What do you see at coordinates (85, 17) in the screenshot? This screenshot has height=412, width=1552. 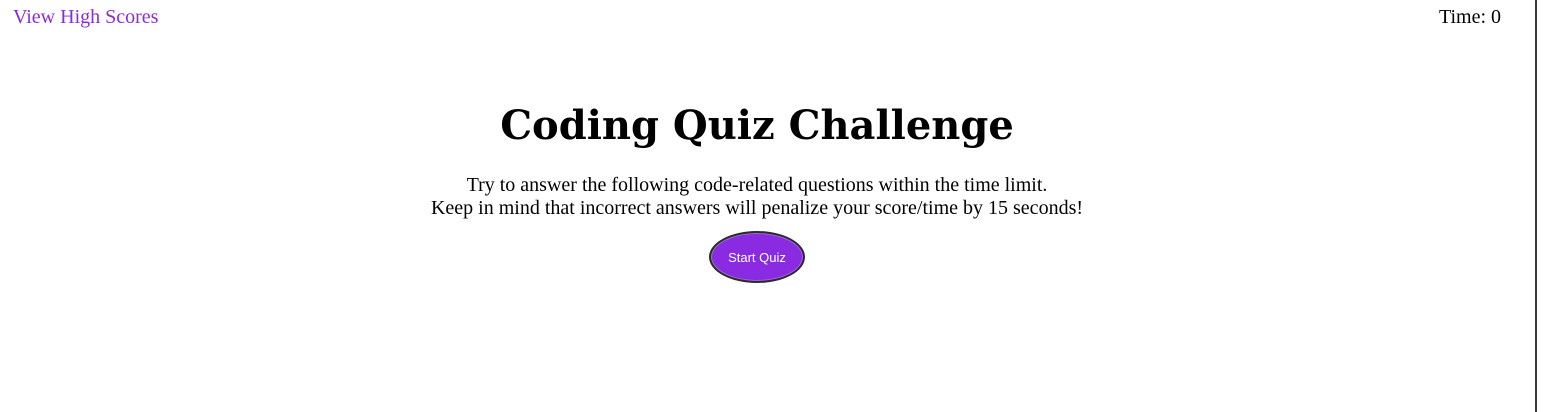 I see `view-high-scores-link: View High Scores` at bounding box center [85, 17].